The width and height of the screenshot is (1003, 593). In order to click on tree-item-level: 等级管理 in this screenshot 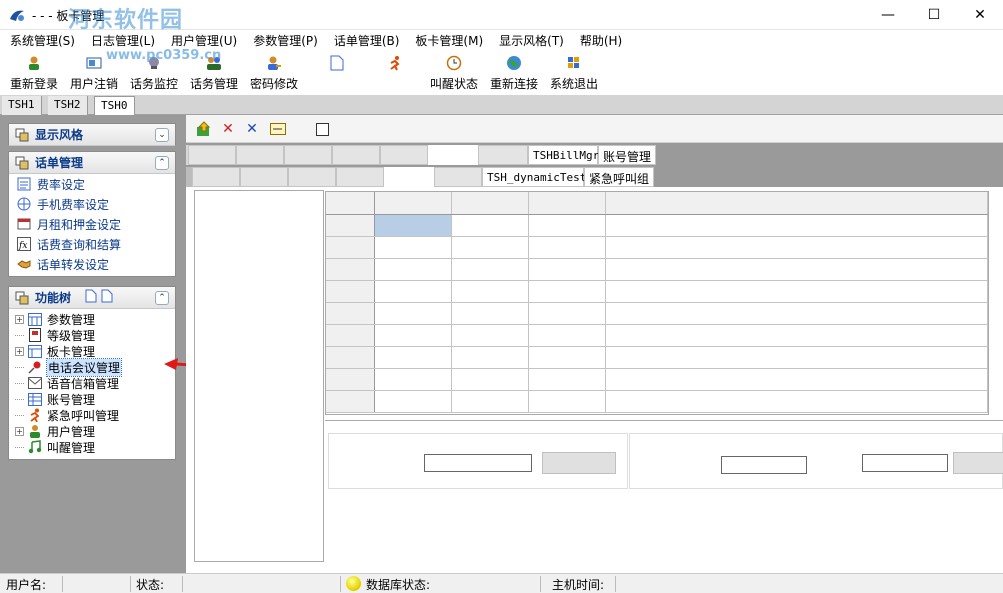, I will do `click(95, 335)`.